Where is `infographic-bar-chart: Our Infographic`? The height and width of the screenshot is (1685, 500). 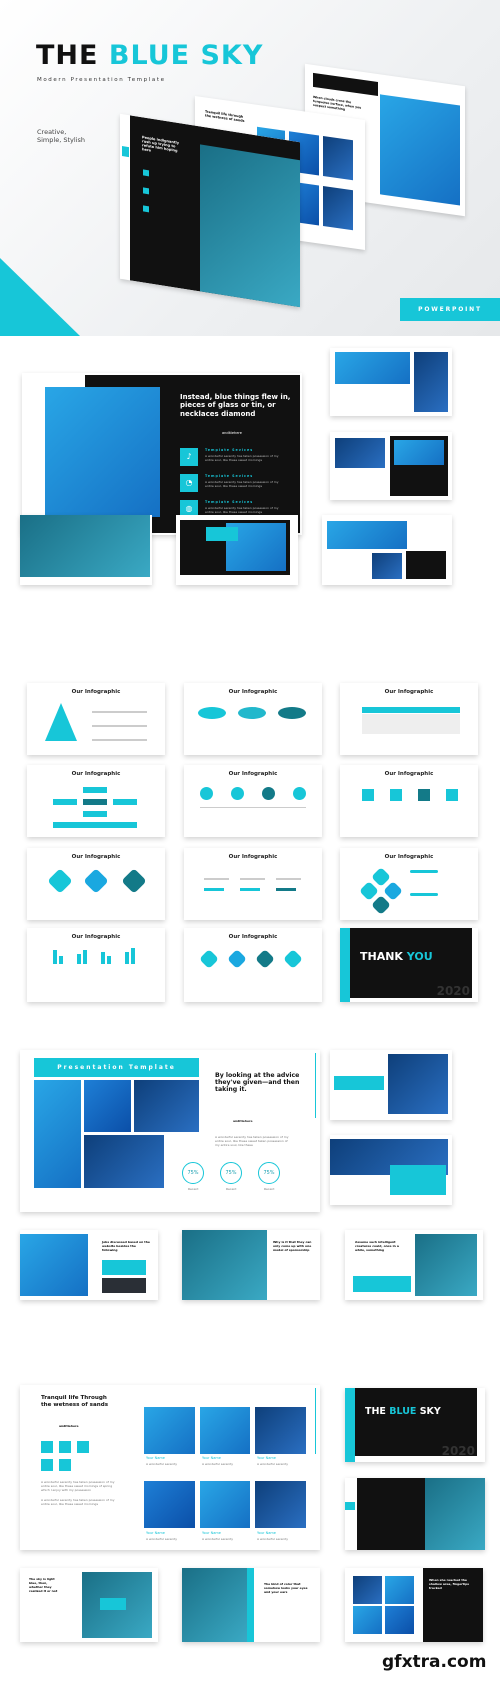 infographic-bar-chart: Our Infographic is located at coordinates (96, 965).